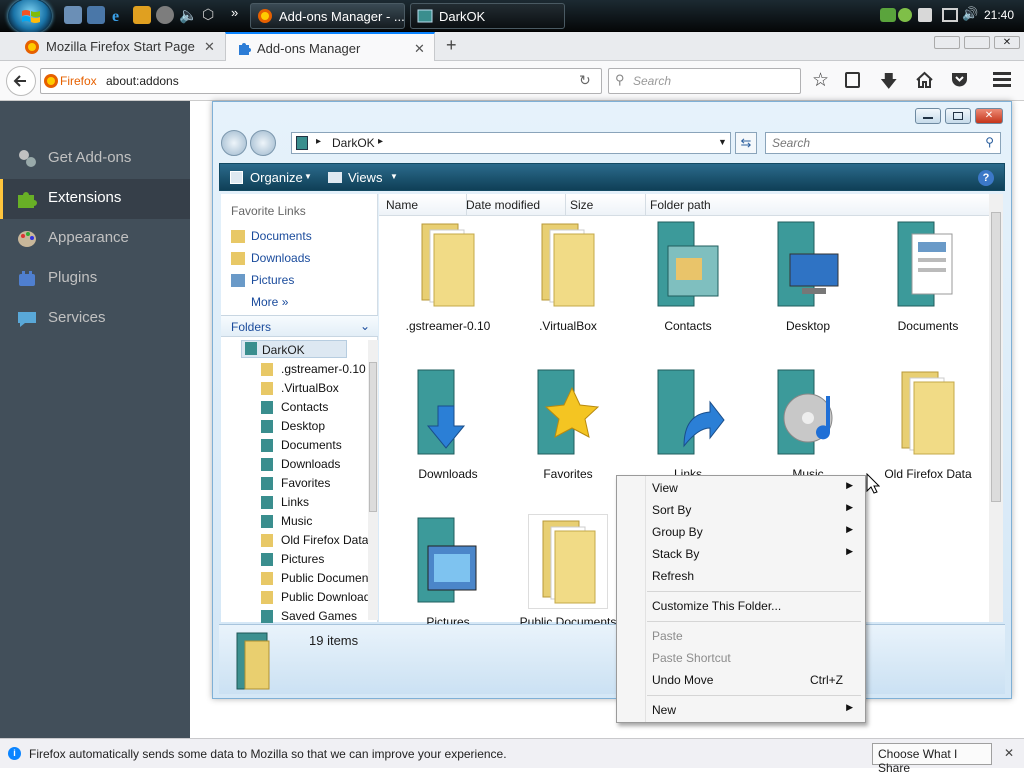 The height and width of the screenshot is (775, 1024). Describe the element at coordinates (1002, 73) in the screenshot. I see `hamburger-menu-icon` at that location.